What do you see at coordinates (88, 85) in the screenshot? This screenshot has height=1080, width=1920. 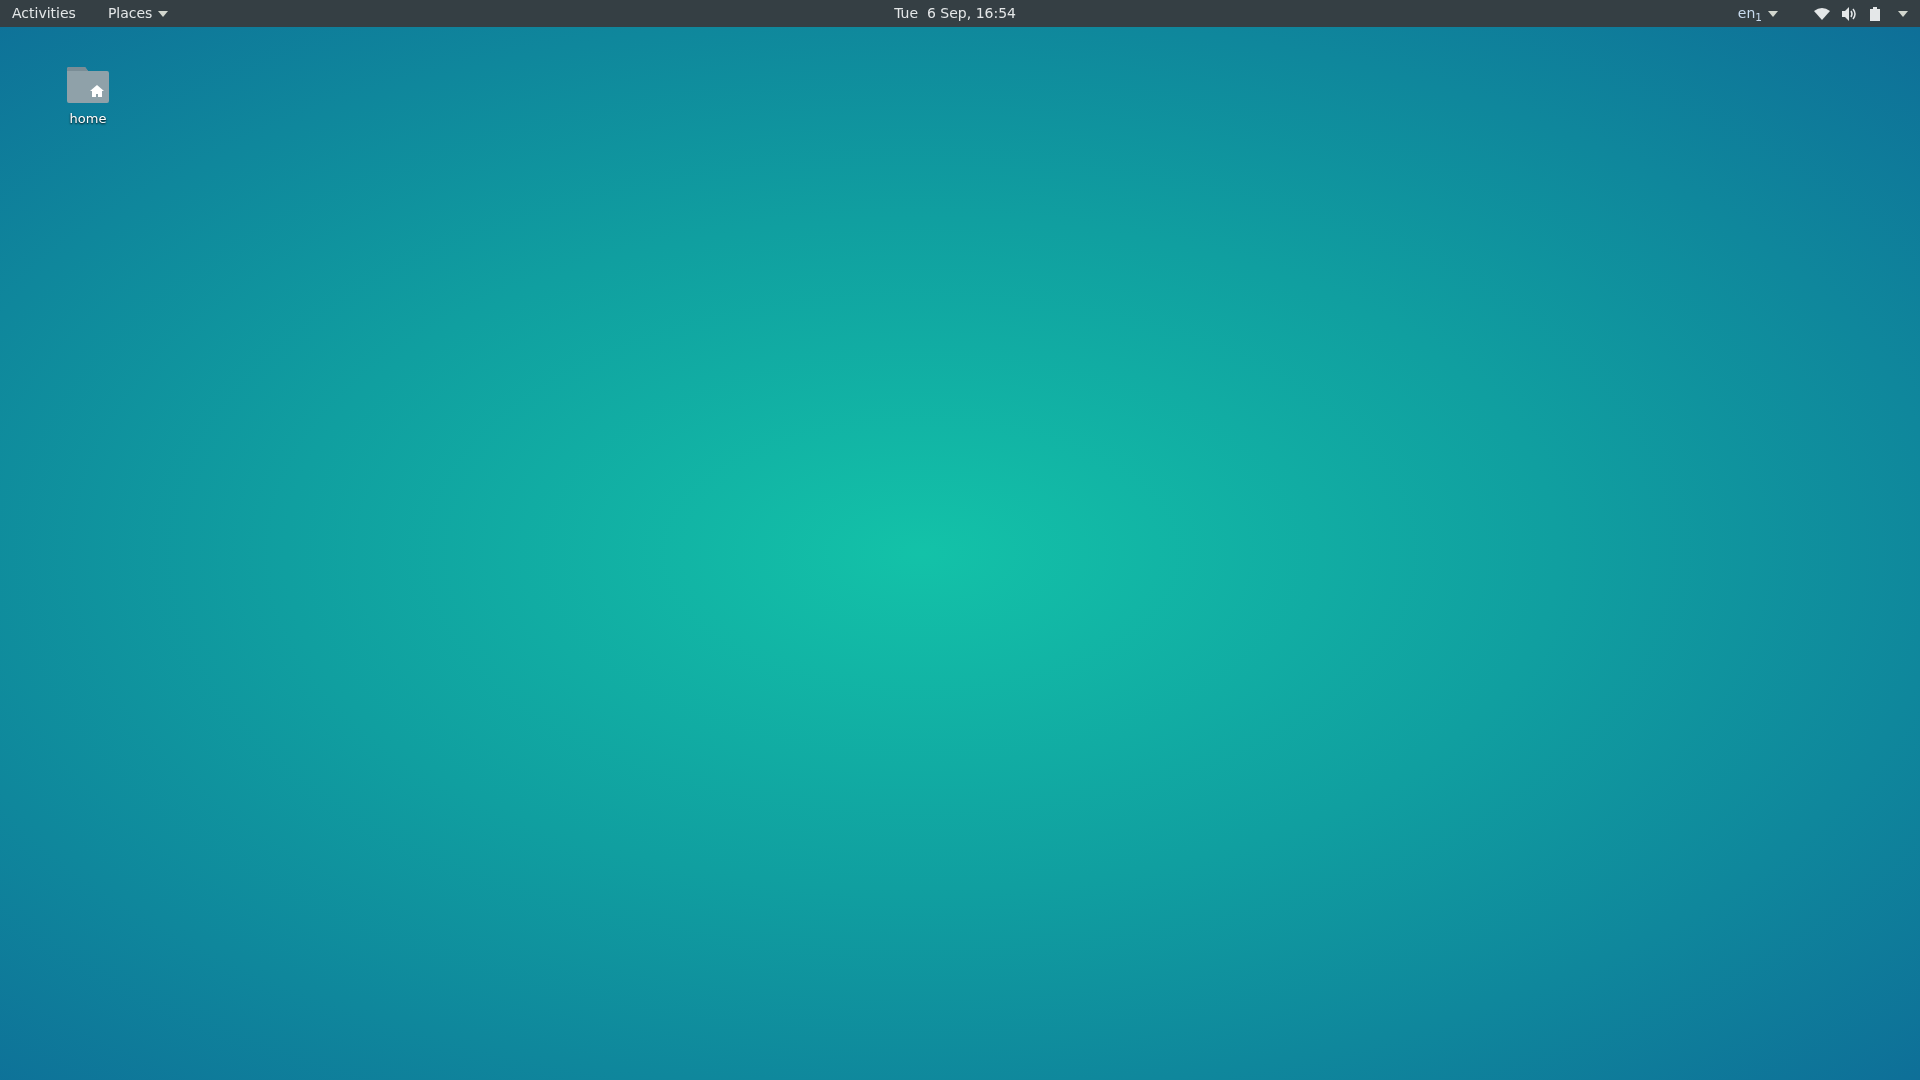 I see `home-folder-icon` at bounding box center [88, 85].